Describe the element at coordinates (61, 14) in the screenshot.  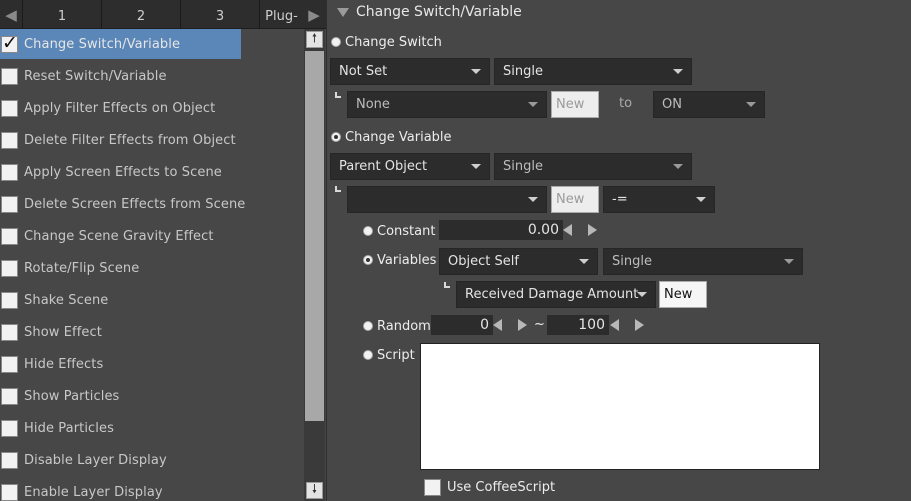
I see `tab-1: 1` at that location.